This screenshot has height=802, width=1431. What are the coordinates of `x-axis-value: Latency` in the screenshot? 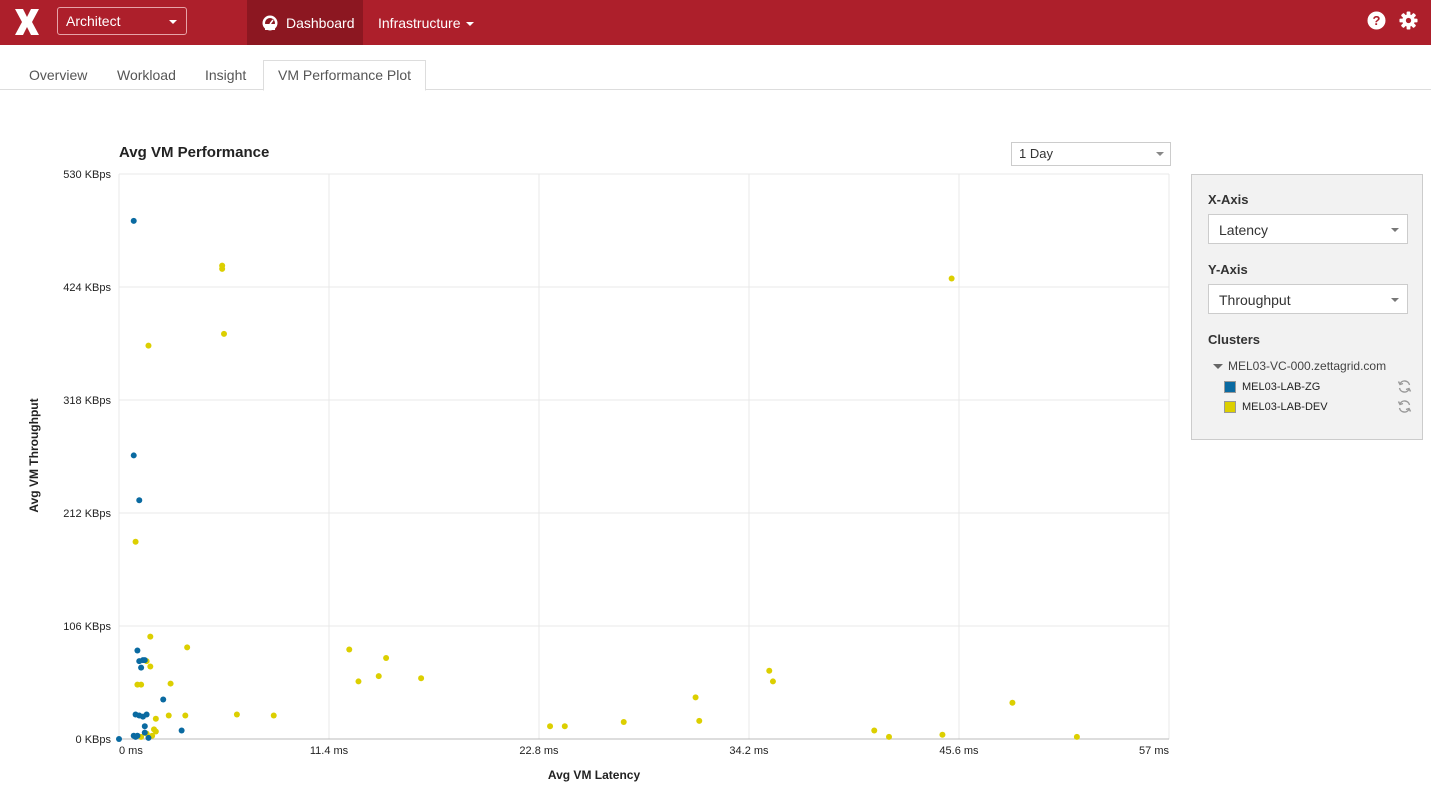 It's located at (1244, 230).